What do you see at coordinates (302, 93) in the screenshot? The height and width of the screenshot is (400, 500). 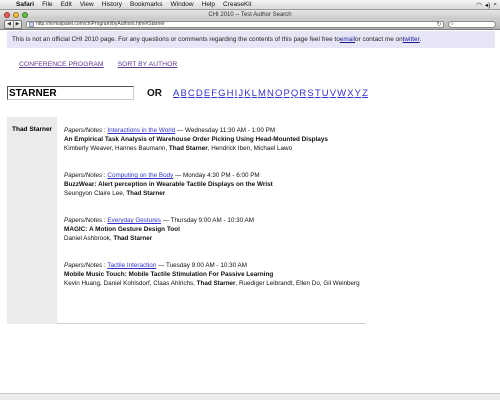 I see `letter-link-r: R` at bounding box center [302, 93].